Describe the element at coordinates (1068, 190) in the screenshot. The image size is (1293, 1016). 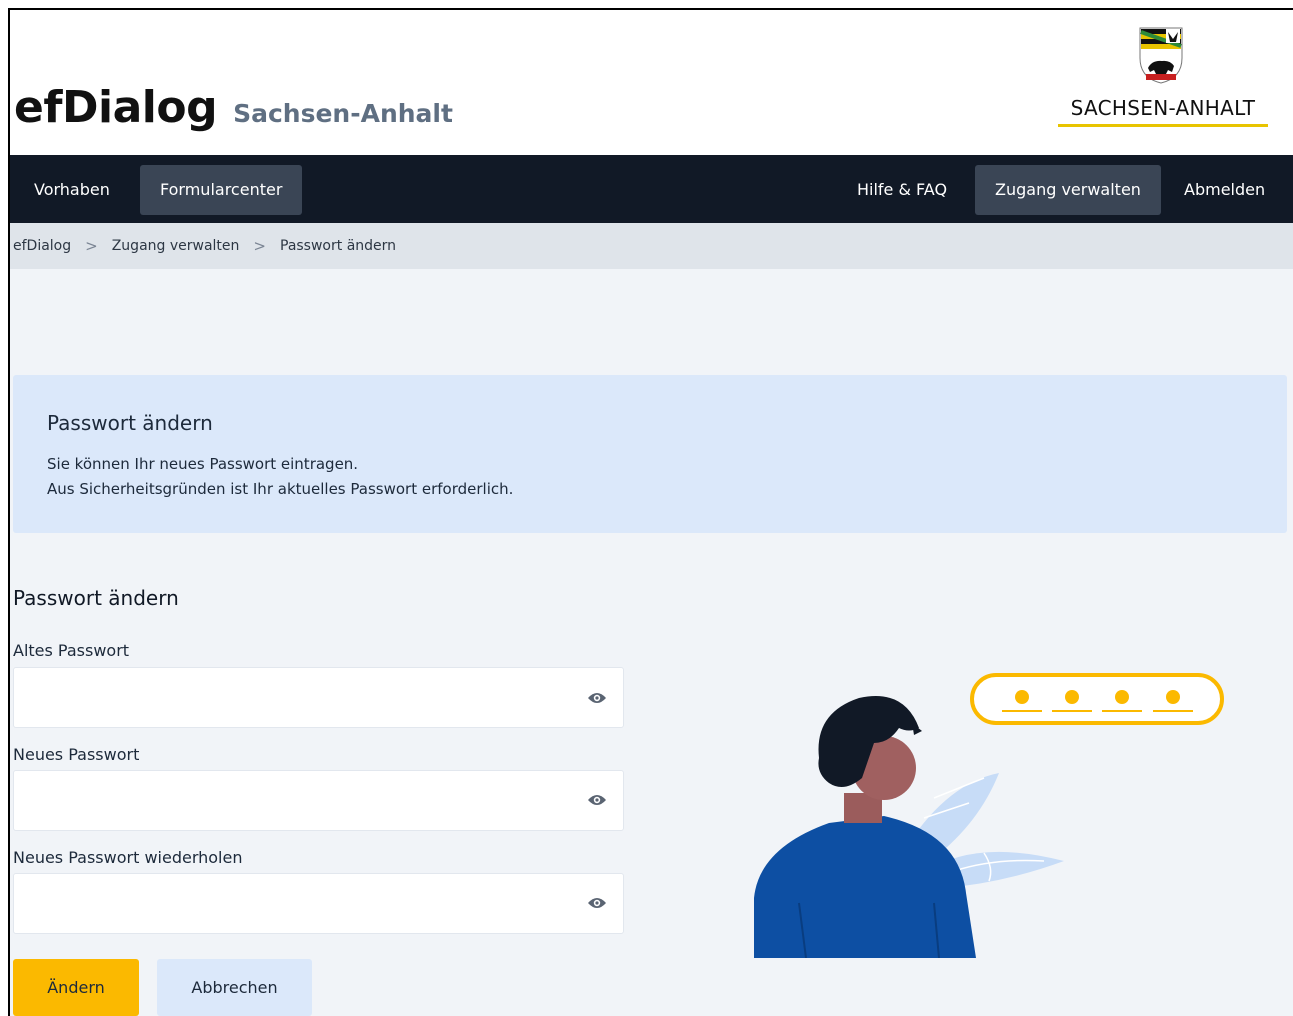
I see `nav-item-zugang-verwalten: Zugang verwalten` at that location.